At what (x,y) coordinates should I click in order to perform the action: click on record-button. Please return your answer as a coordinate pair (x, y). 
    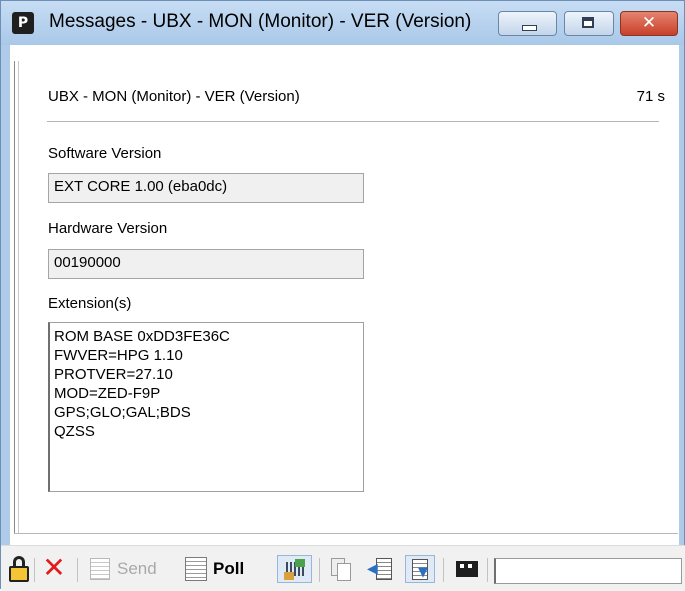
    Looking at the image, I should click on (467, 569).